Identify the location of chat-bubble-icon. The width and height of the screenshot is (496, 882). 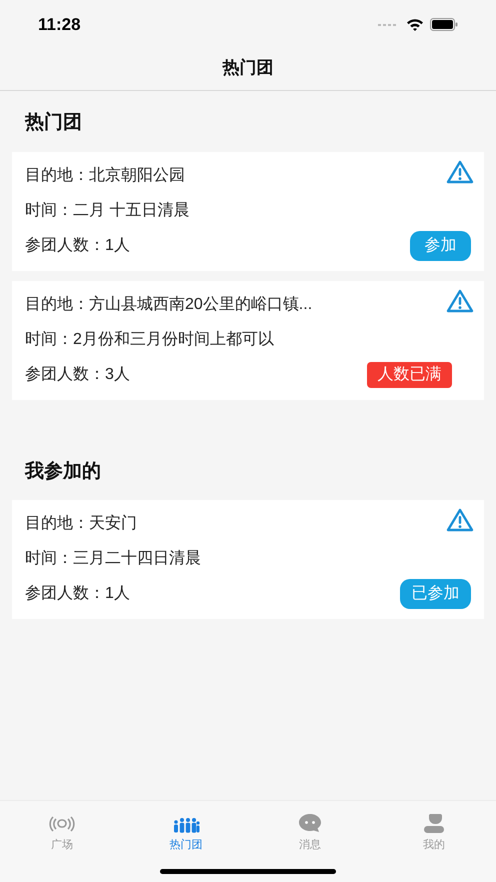
(310, 823).